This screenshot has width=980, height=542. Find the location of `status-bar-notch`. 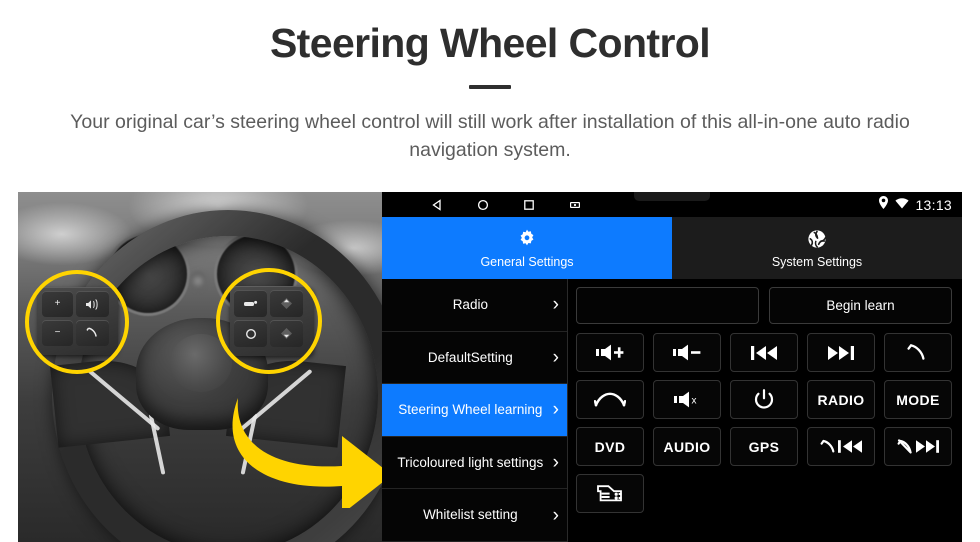

status-bar-notch is located at coordinates (672, 196).